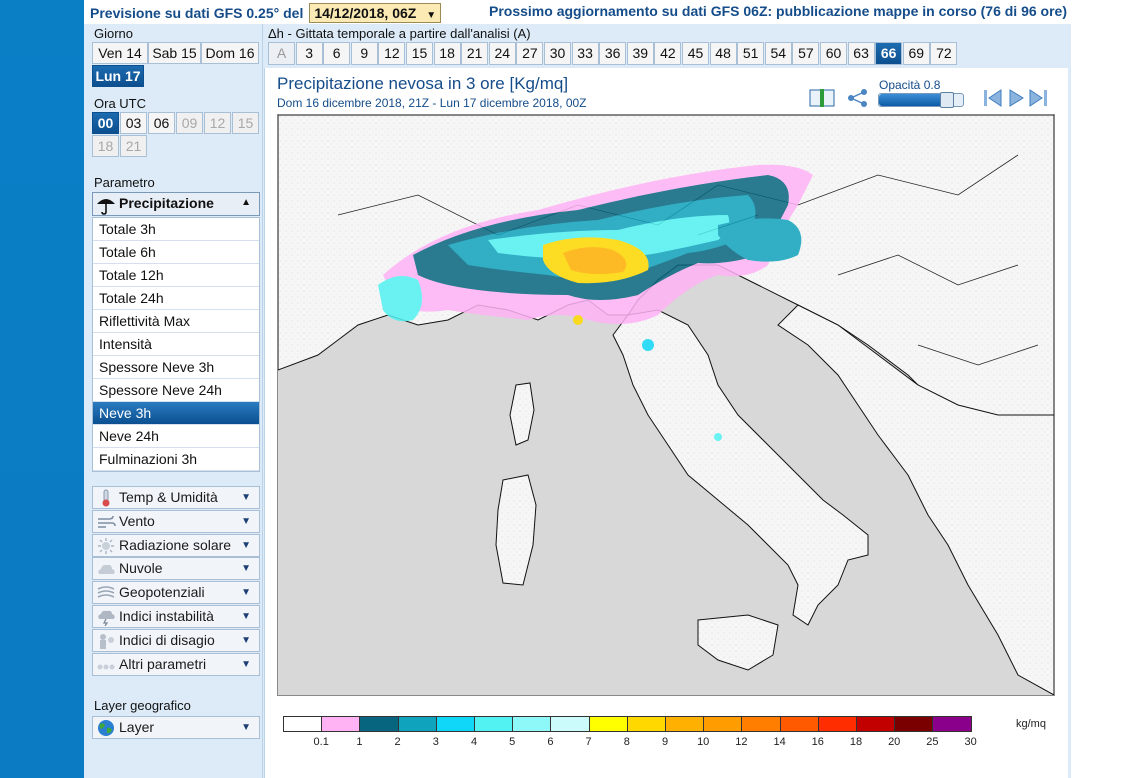 Image resolution: width=1132 pixels, height=778 pixels. What do you see at coordinates (176, 413) in the screenshot?
I see `param-item: Neve 3h` at bounding box center [176, 413].